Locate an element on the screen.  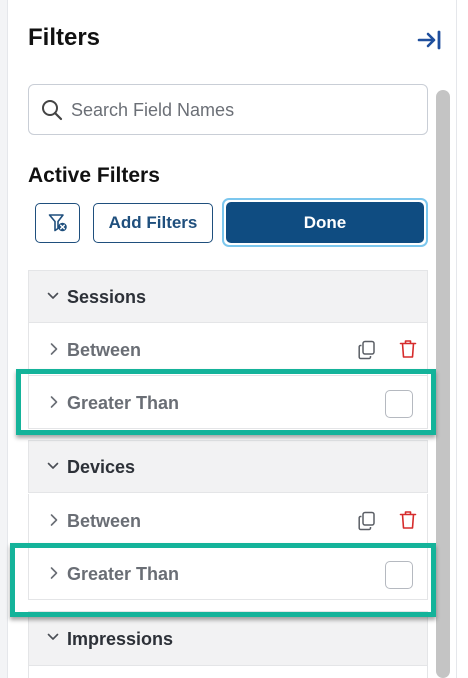
clear-filters-button is located at coordinates (57, 223).